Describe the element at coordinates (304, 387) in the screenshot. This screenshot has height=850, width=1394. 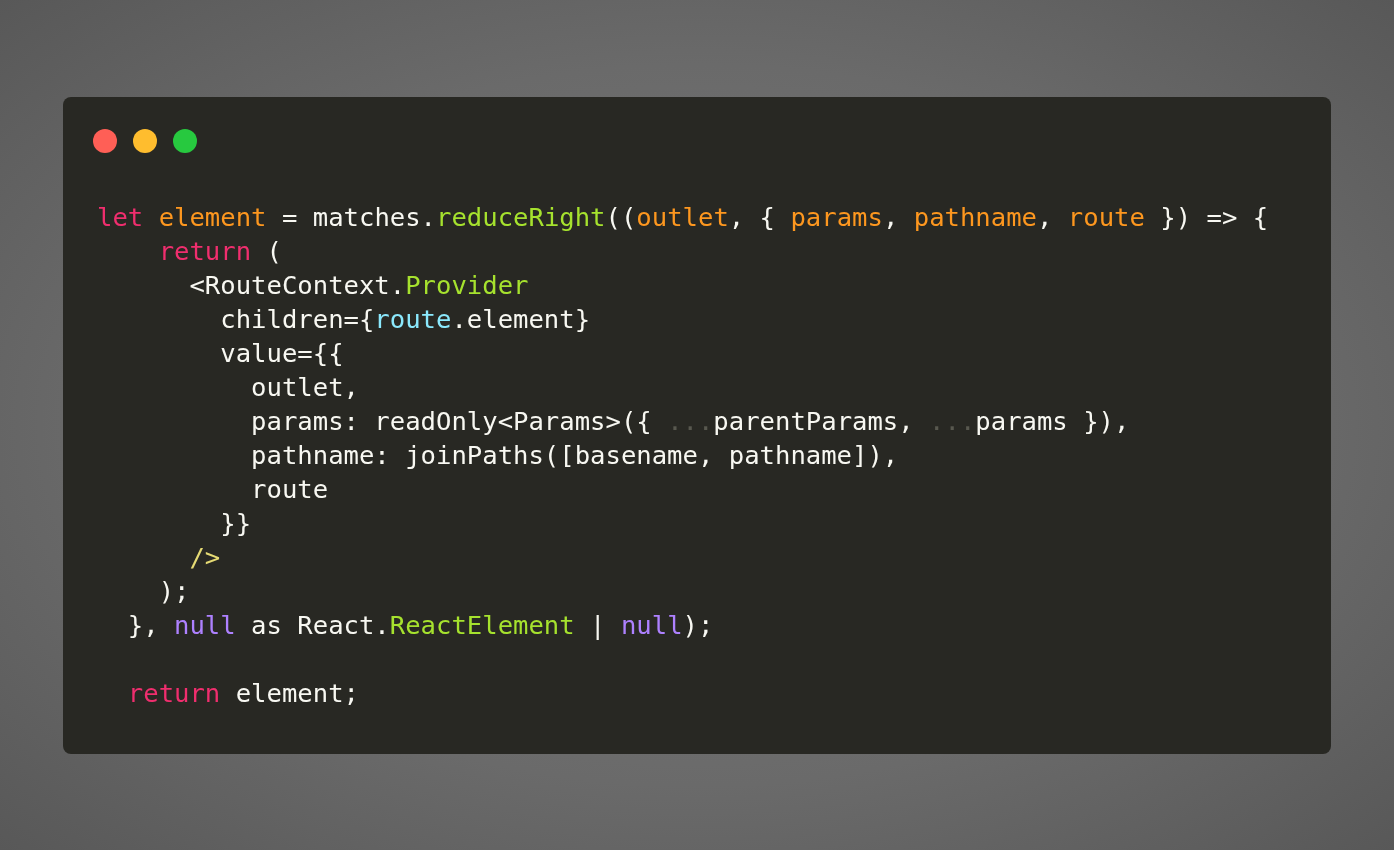
I see `code-line: outlet,` at that location.